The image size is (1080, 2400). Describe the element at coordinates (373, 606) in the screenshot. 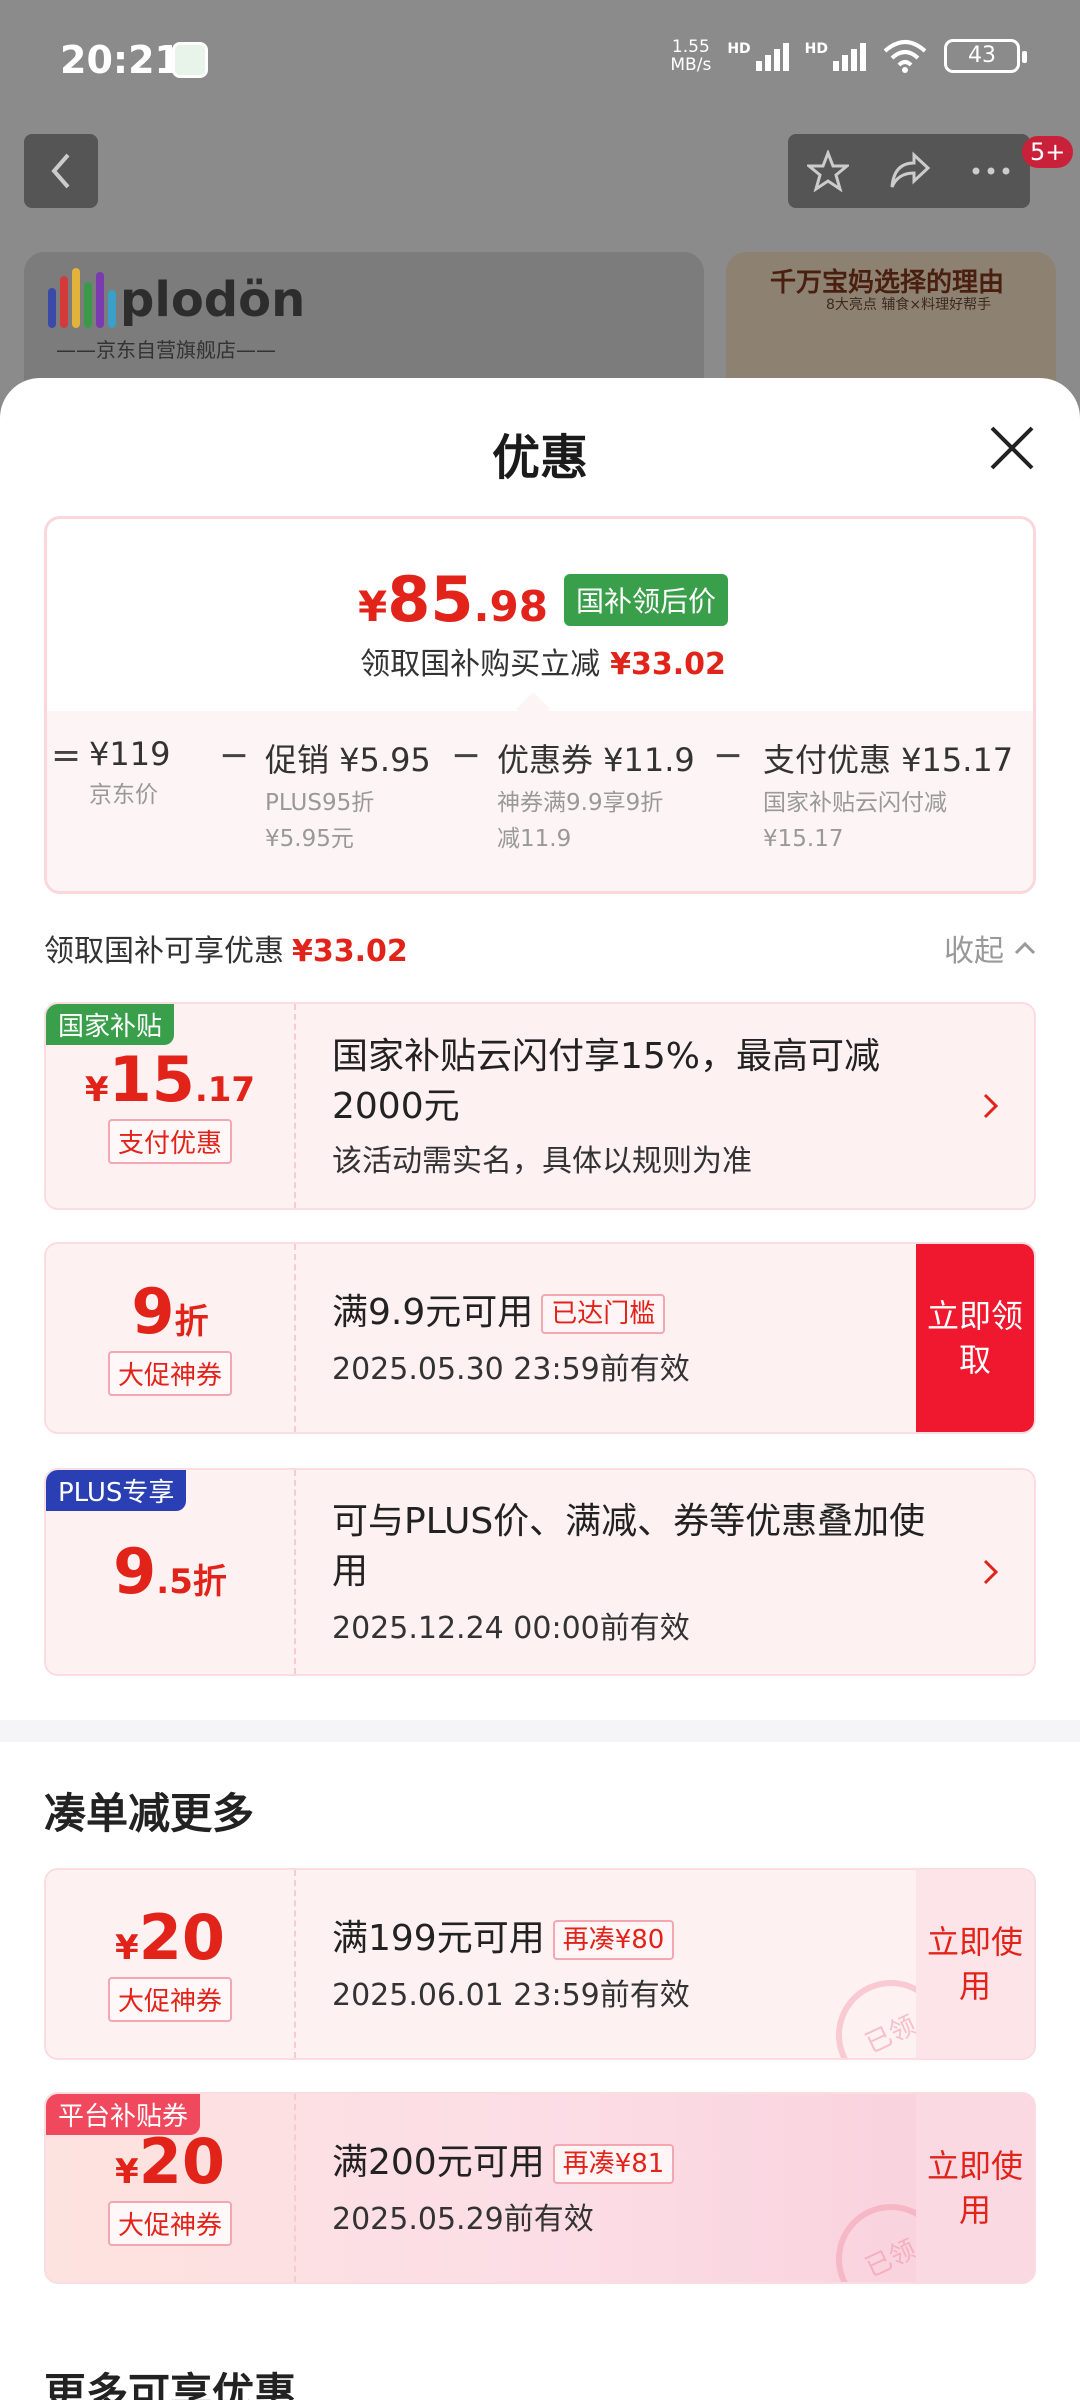

I see `price-yen: ¥` at that location.